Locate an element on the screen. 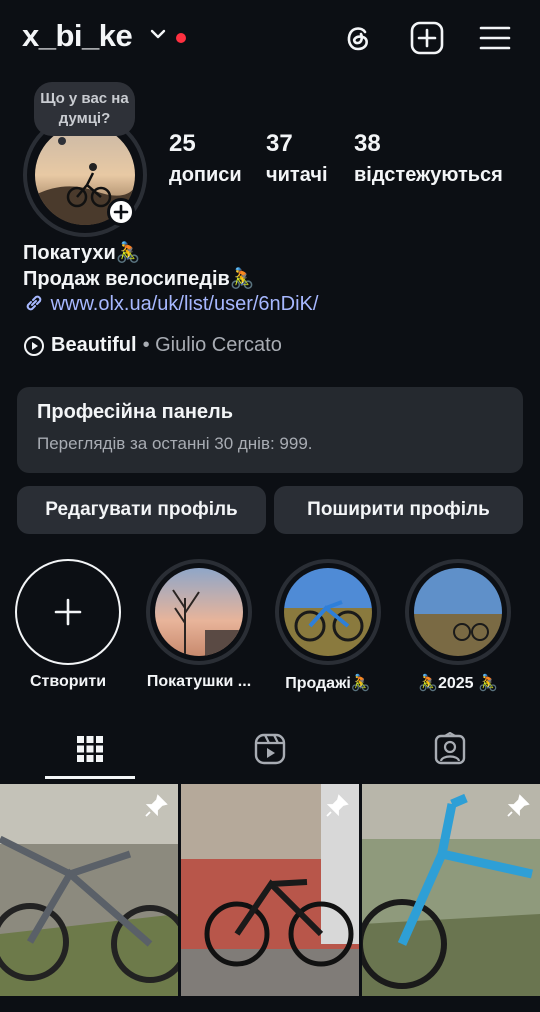 The width and height of the screenshot is (540, 1012). stat-label: відстежуються is located at coordinates (428, 175).